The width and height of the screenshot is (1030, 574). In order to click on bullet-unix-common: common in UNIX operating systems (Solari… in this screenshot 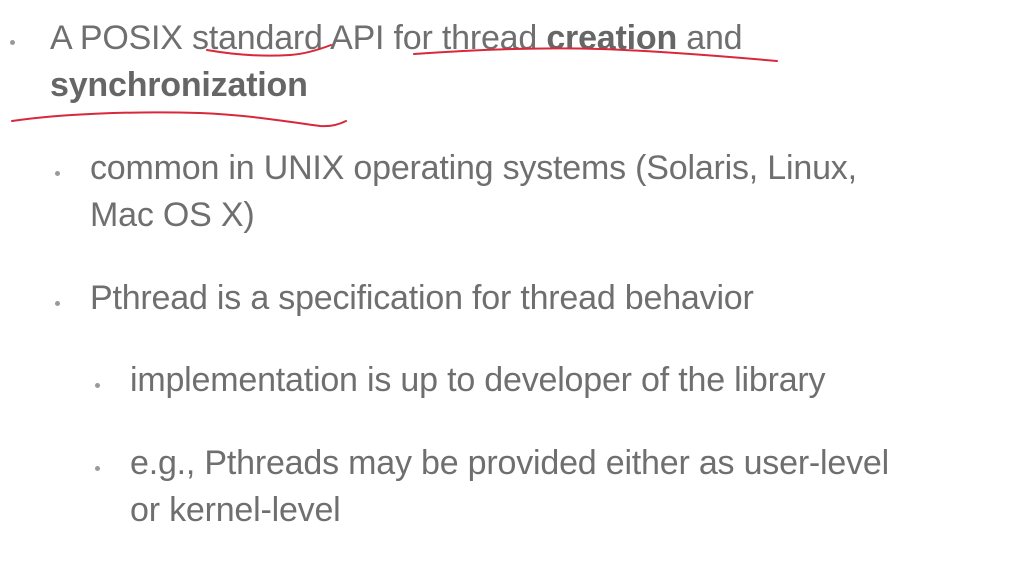, I will do `click(473, 192)`.